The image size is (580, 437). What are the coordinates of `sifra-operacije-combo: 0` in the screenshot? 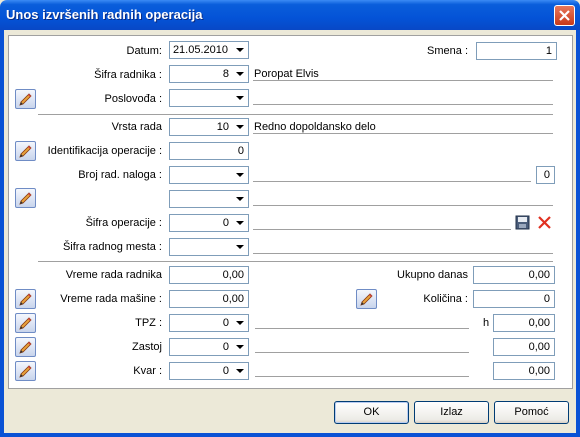 It's located at (209, 223).